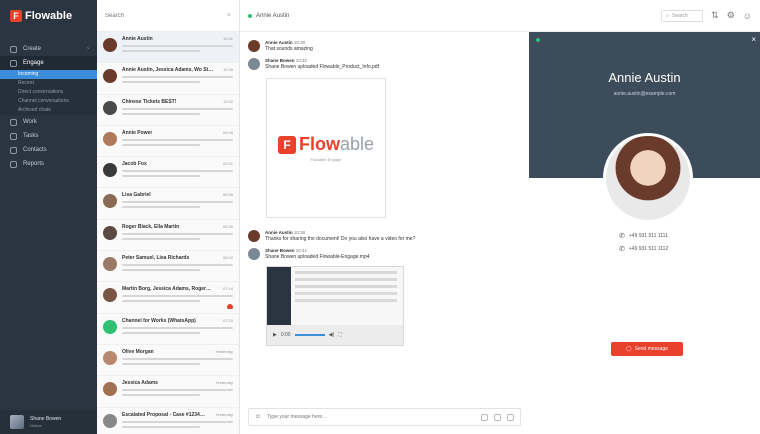 This screenshot has height=434, width=760. I want to click on subnav-item-incoming: Incoming, so click(48, 74).